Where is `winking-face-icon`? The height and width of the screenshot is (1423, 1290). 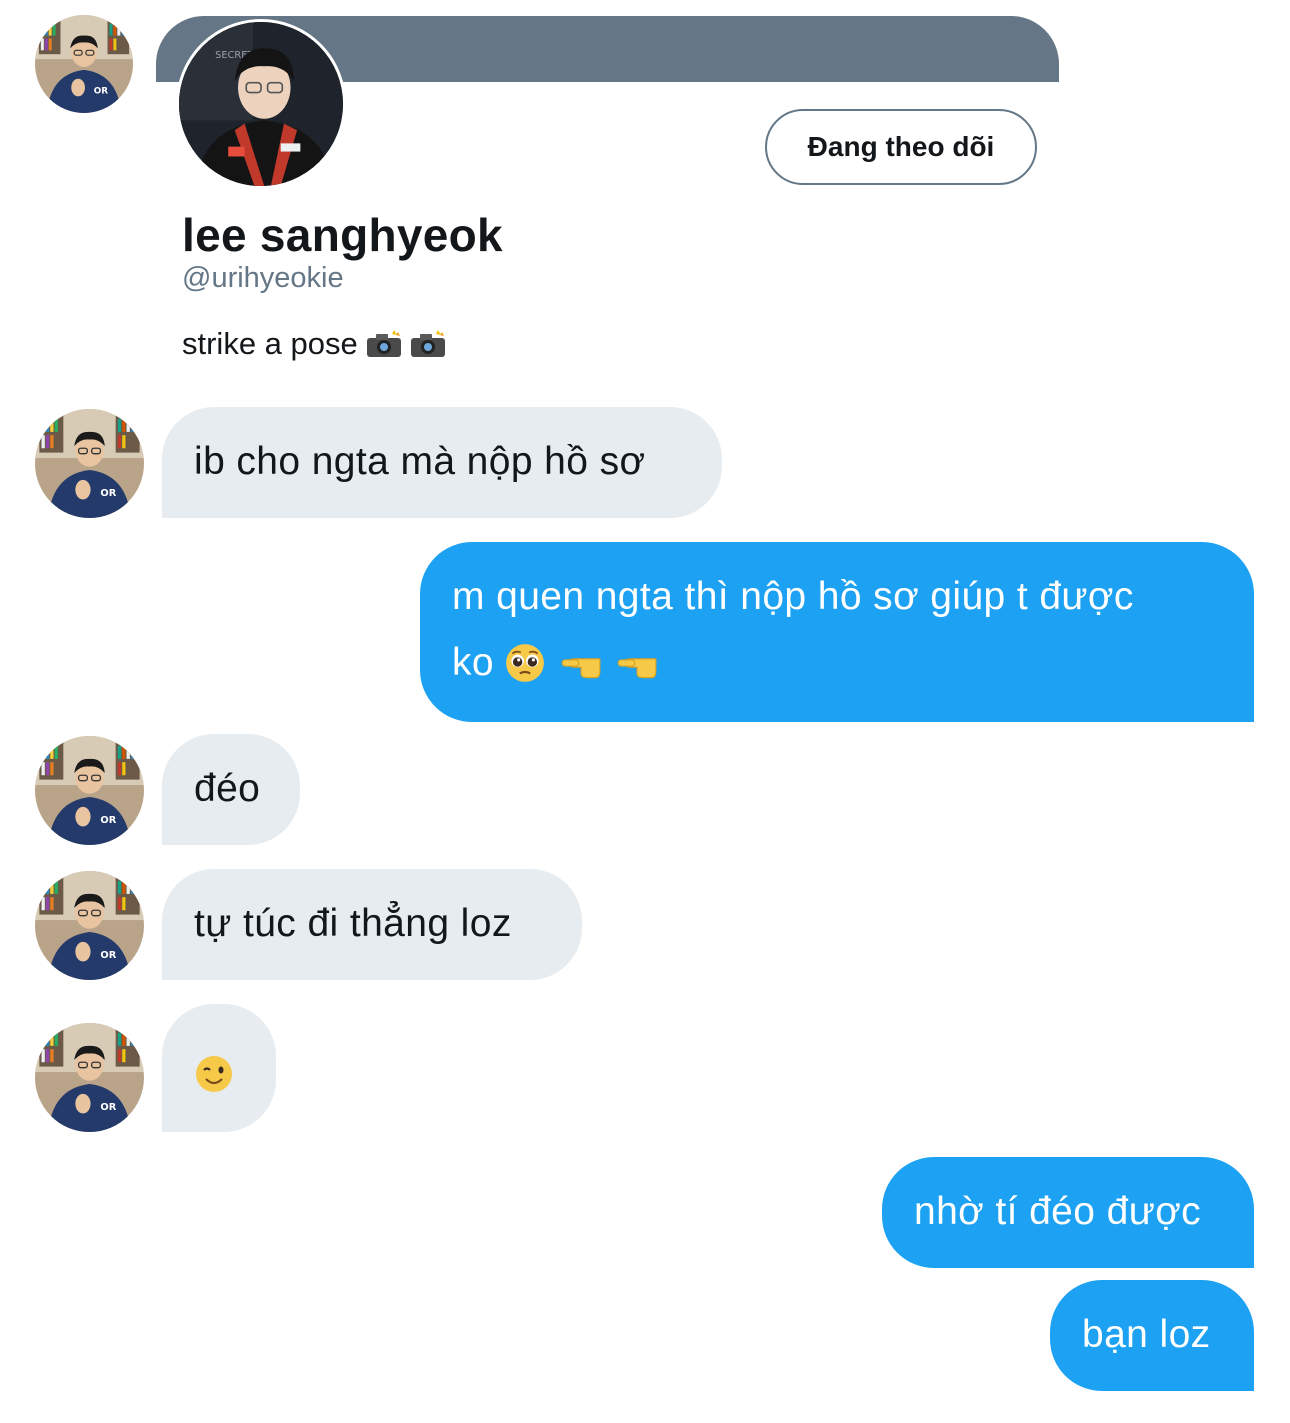 winking-face-icon is located at coordinates (214, 1074).